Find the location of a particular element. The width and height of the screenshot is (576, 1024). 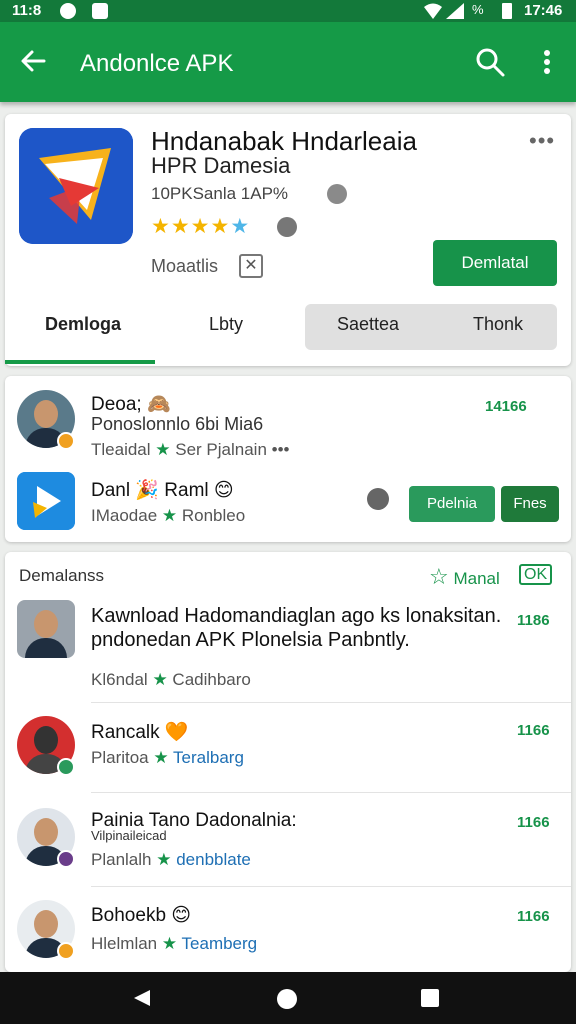

status-time-right: 17:46 is located at coordinates (543, 10).